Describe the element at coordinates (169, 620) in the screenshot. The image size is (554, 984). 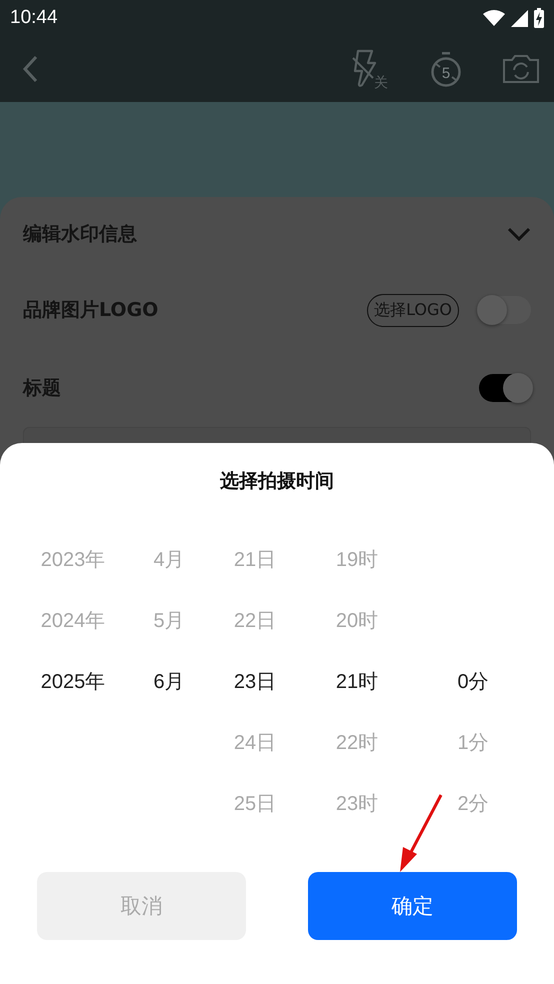
I see `picker-option: 5月` at that location.